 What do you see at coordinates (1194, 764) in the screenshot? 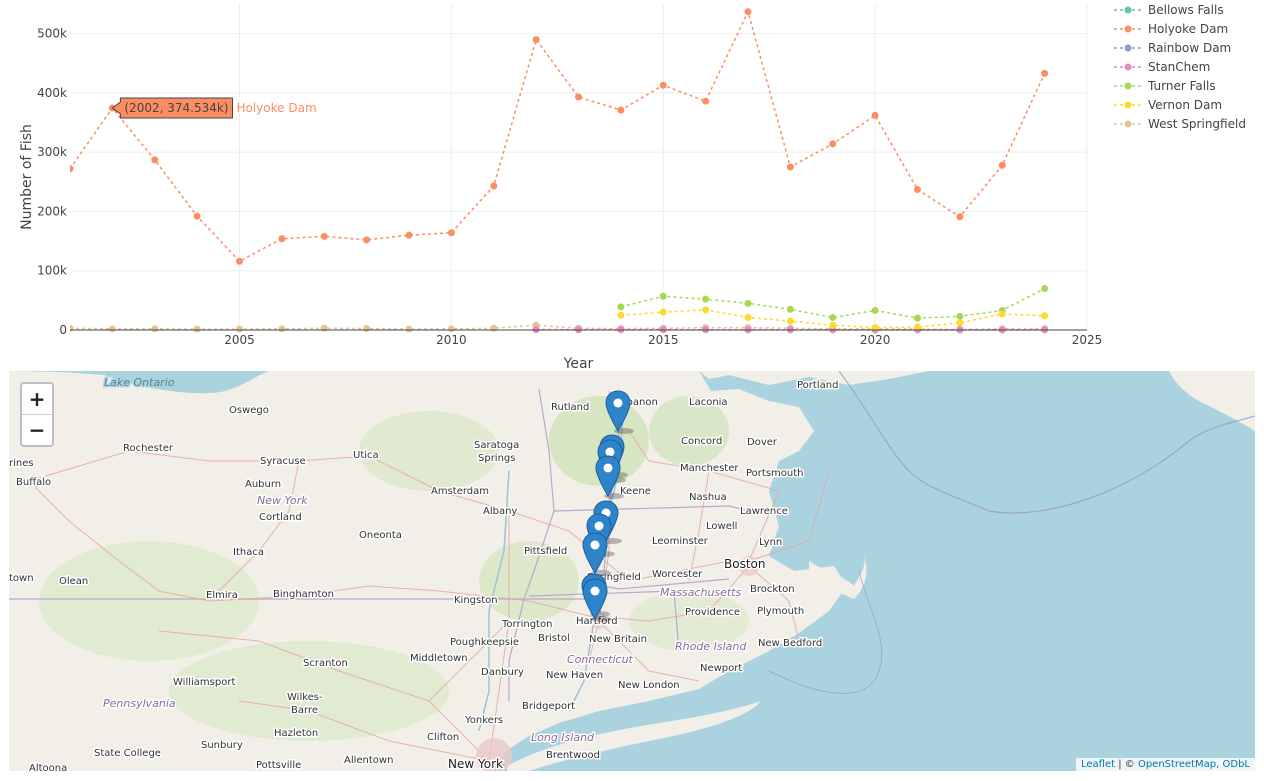
I see `osm-link: OpenStreetMap, ODbL` at bounding box center [1194, 764].